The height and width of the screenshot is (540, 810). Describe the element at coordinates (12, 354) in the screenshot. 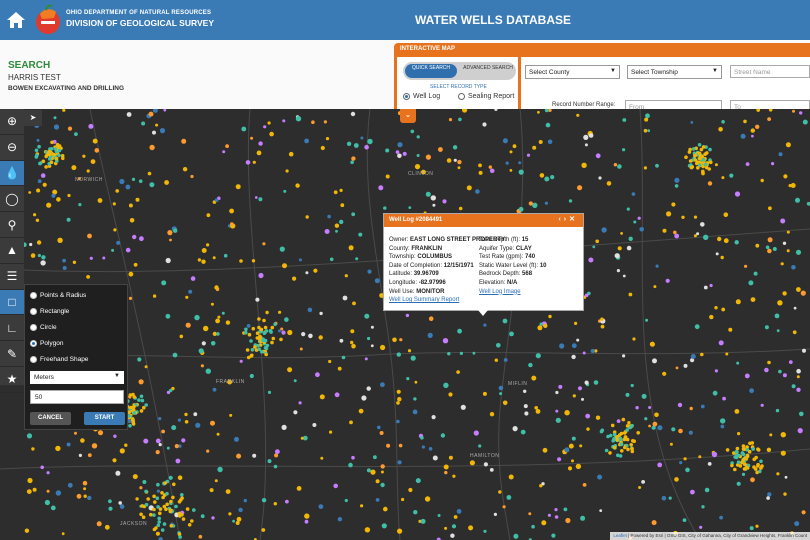

I see `pencil-icon: ✎` at that location.